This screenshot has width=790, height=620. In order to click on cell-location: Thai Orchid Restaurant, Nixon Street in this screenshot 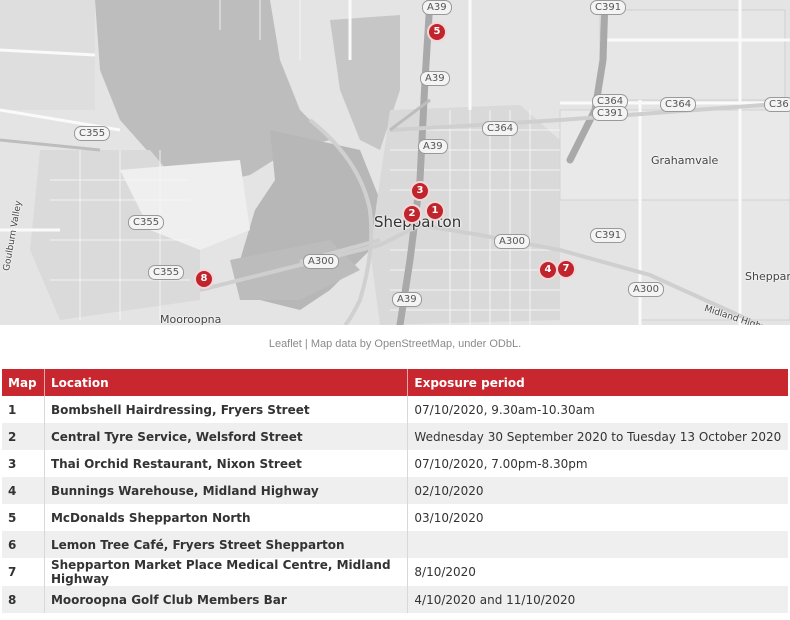, I will do `click(226, 463)`.